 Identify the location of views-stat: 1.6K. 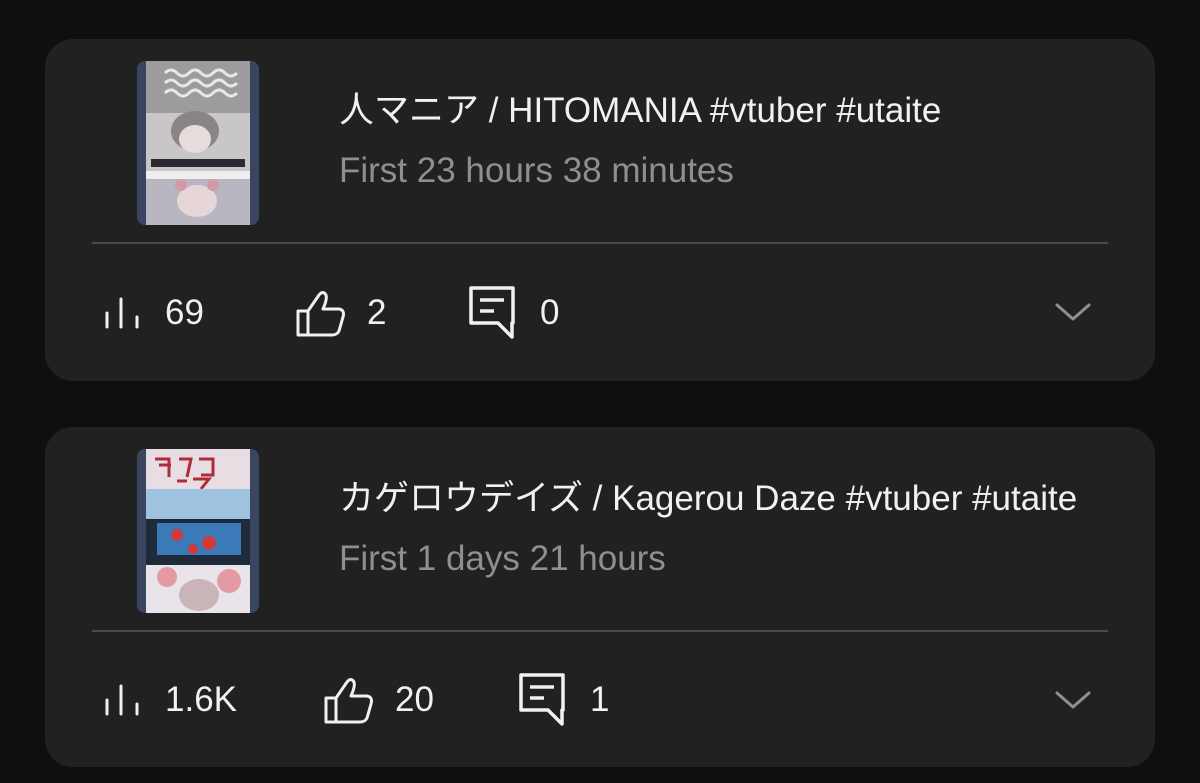
(170, 700).